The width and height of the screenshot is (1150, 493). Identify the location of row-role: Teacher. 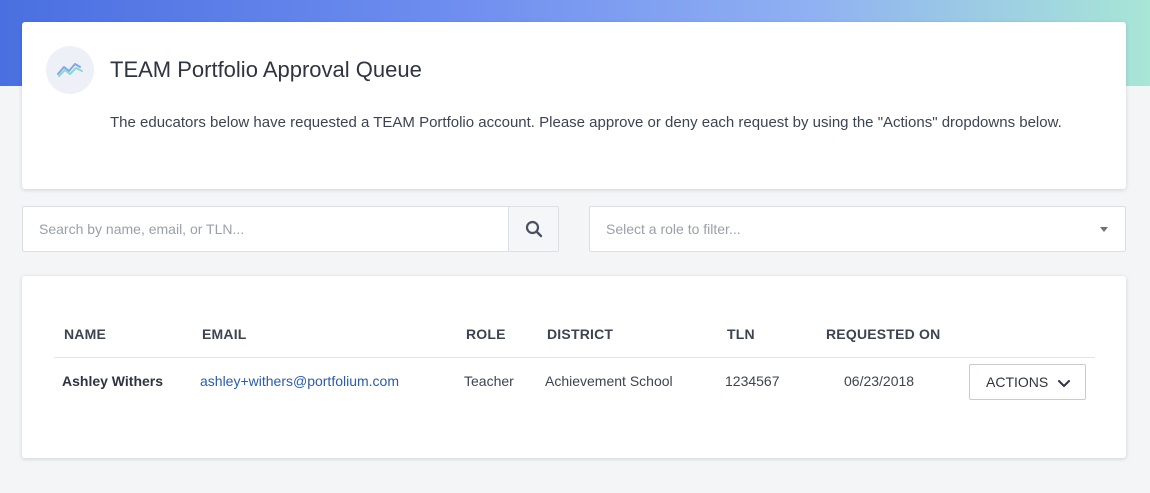
(489, 381).